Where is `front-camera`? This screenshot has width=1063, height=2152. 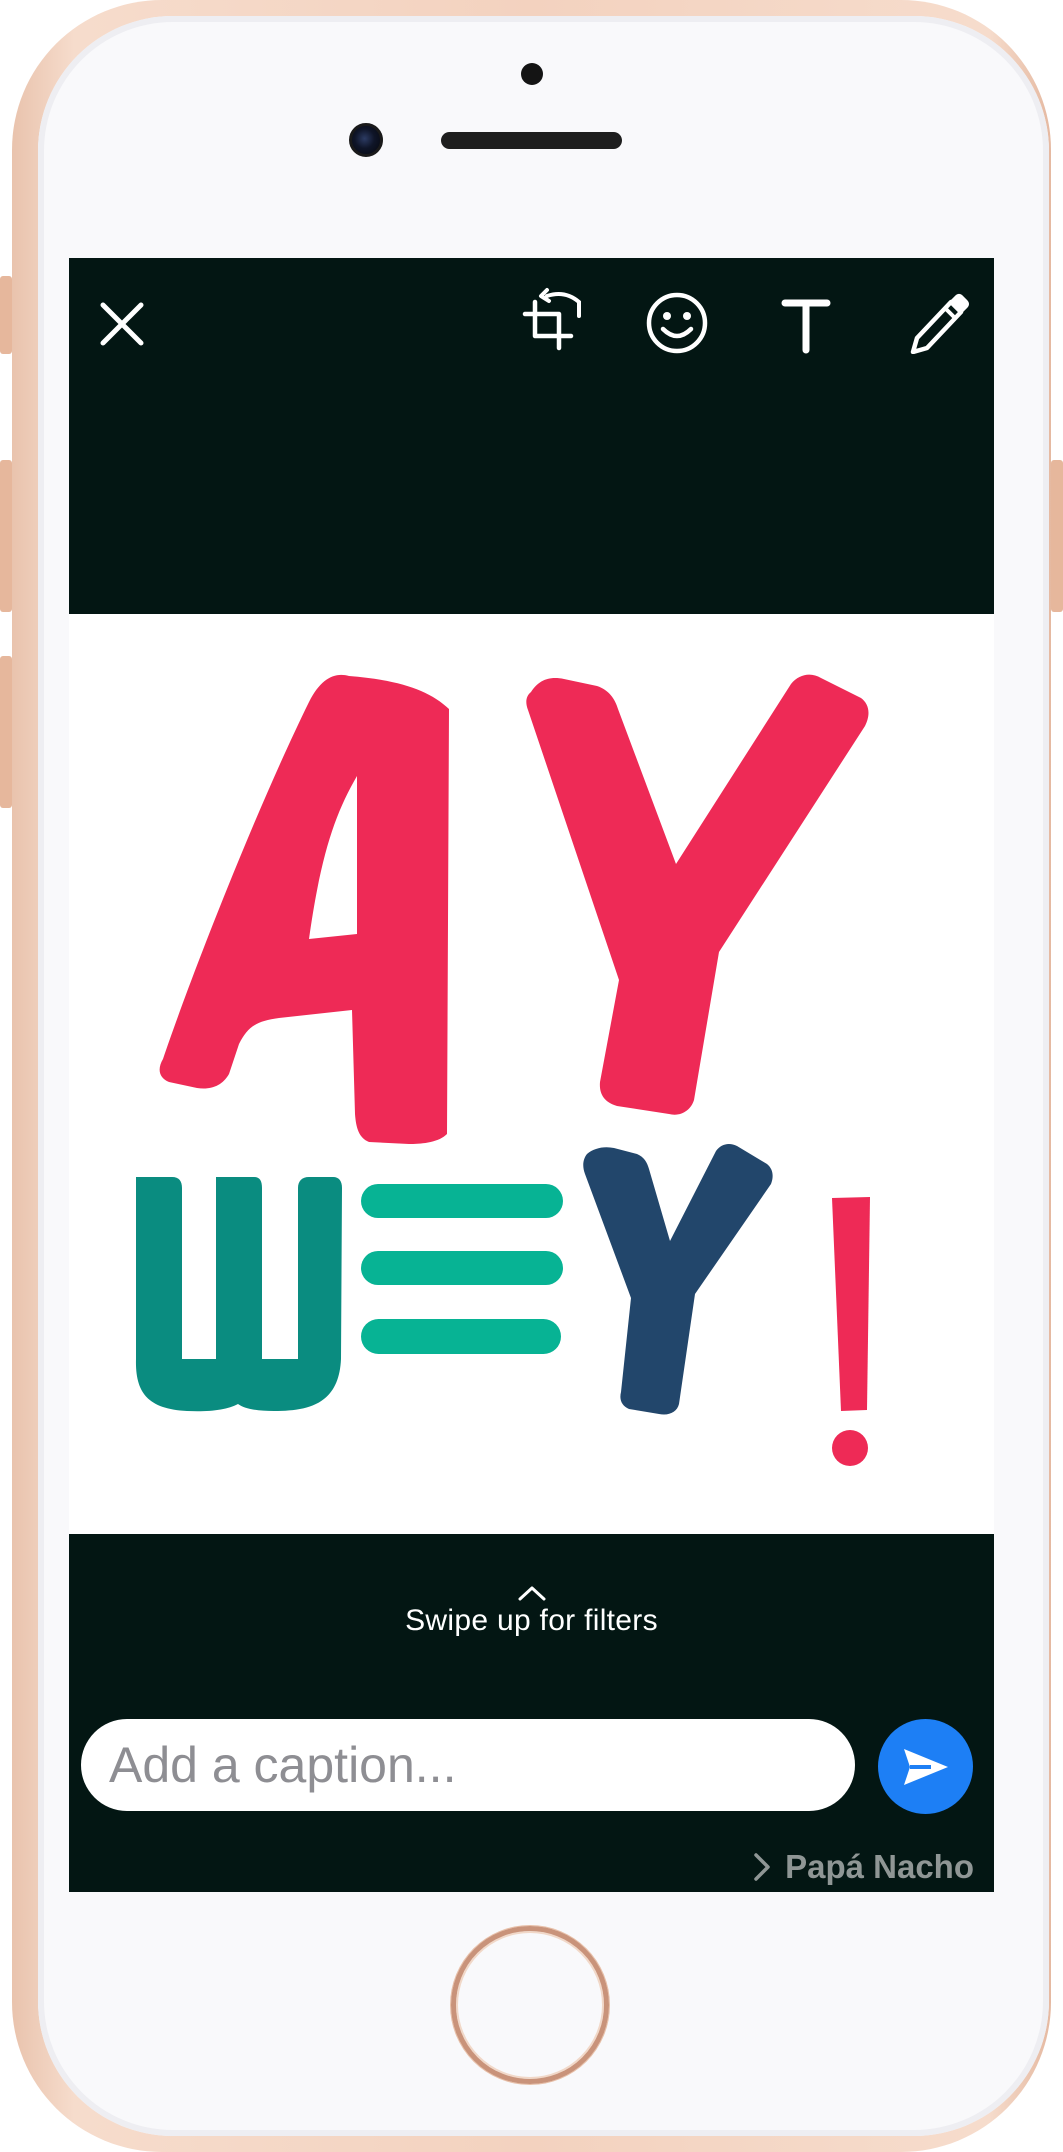 front-camera is located at coordinates (366, 140).